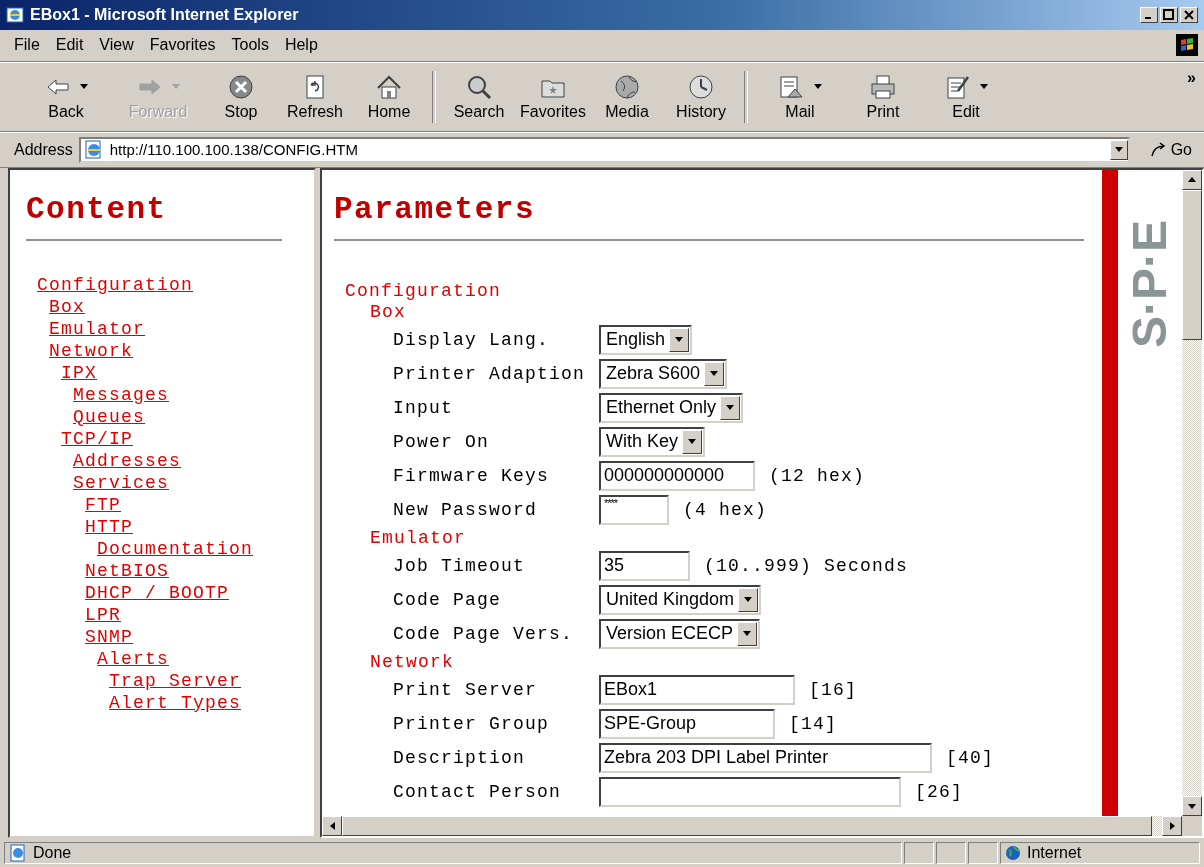  I want to click on tree-link: LPR, so click(103, 614).